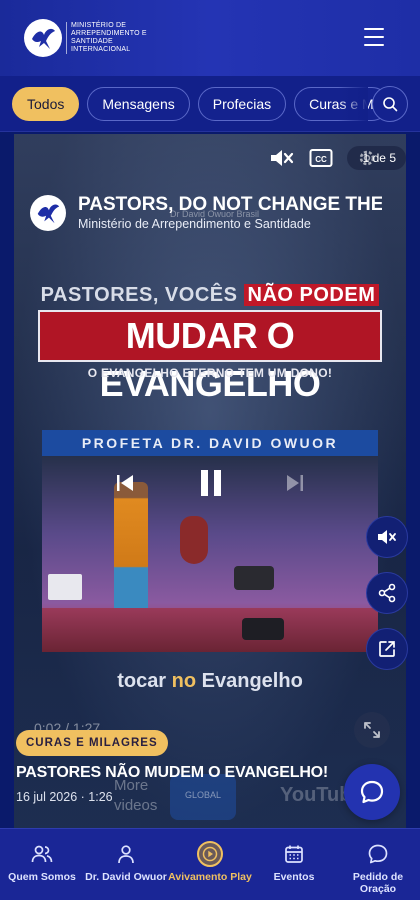  What do you see at coordinates (242, 103) in the screenshot?
I see `filter-chip-profecias: Profecias` at bounding box center [242, 103].